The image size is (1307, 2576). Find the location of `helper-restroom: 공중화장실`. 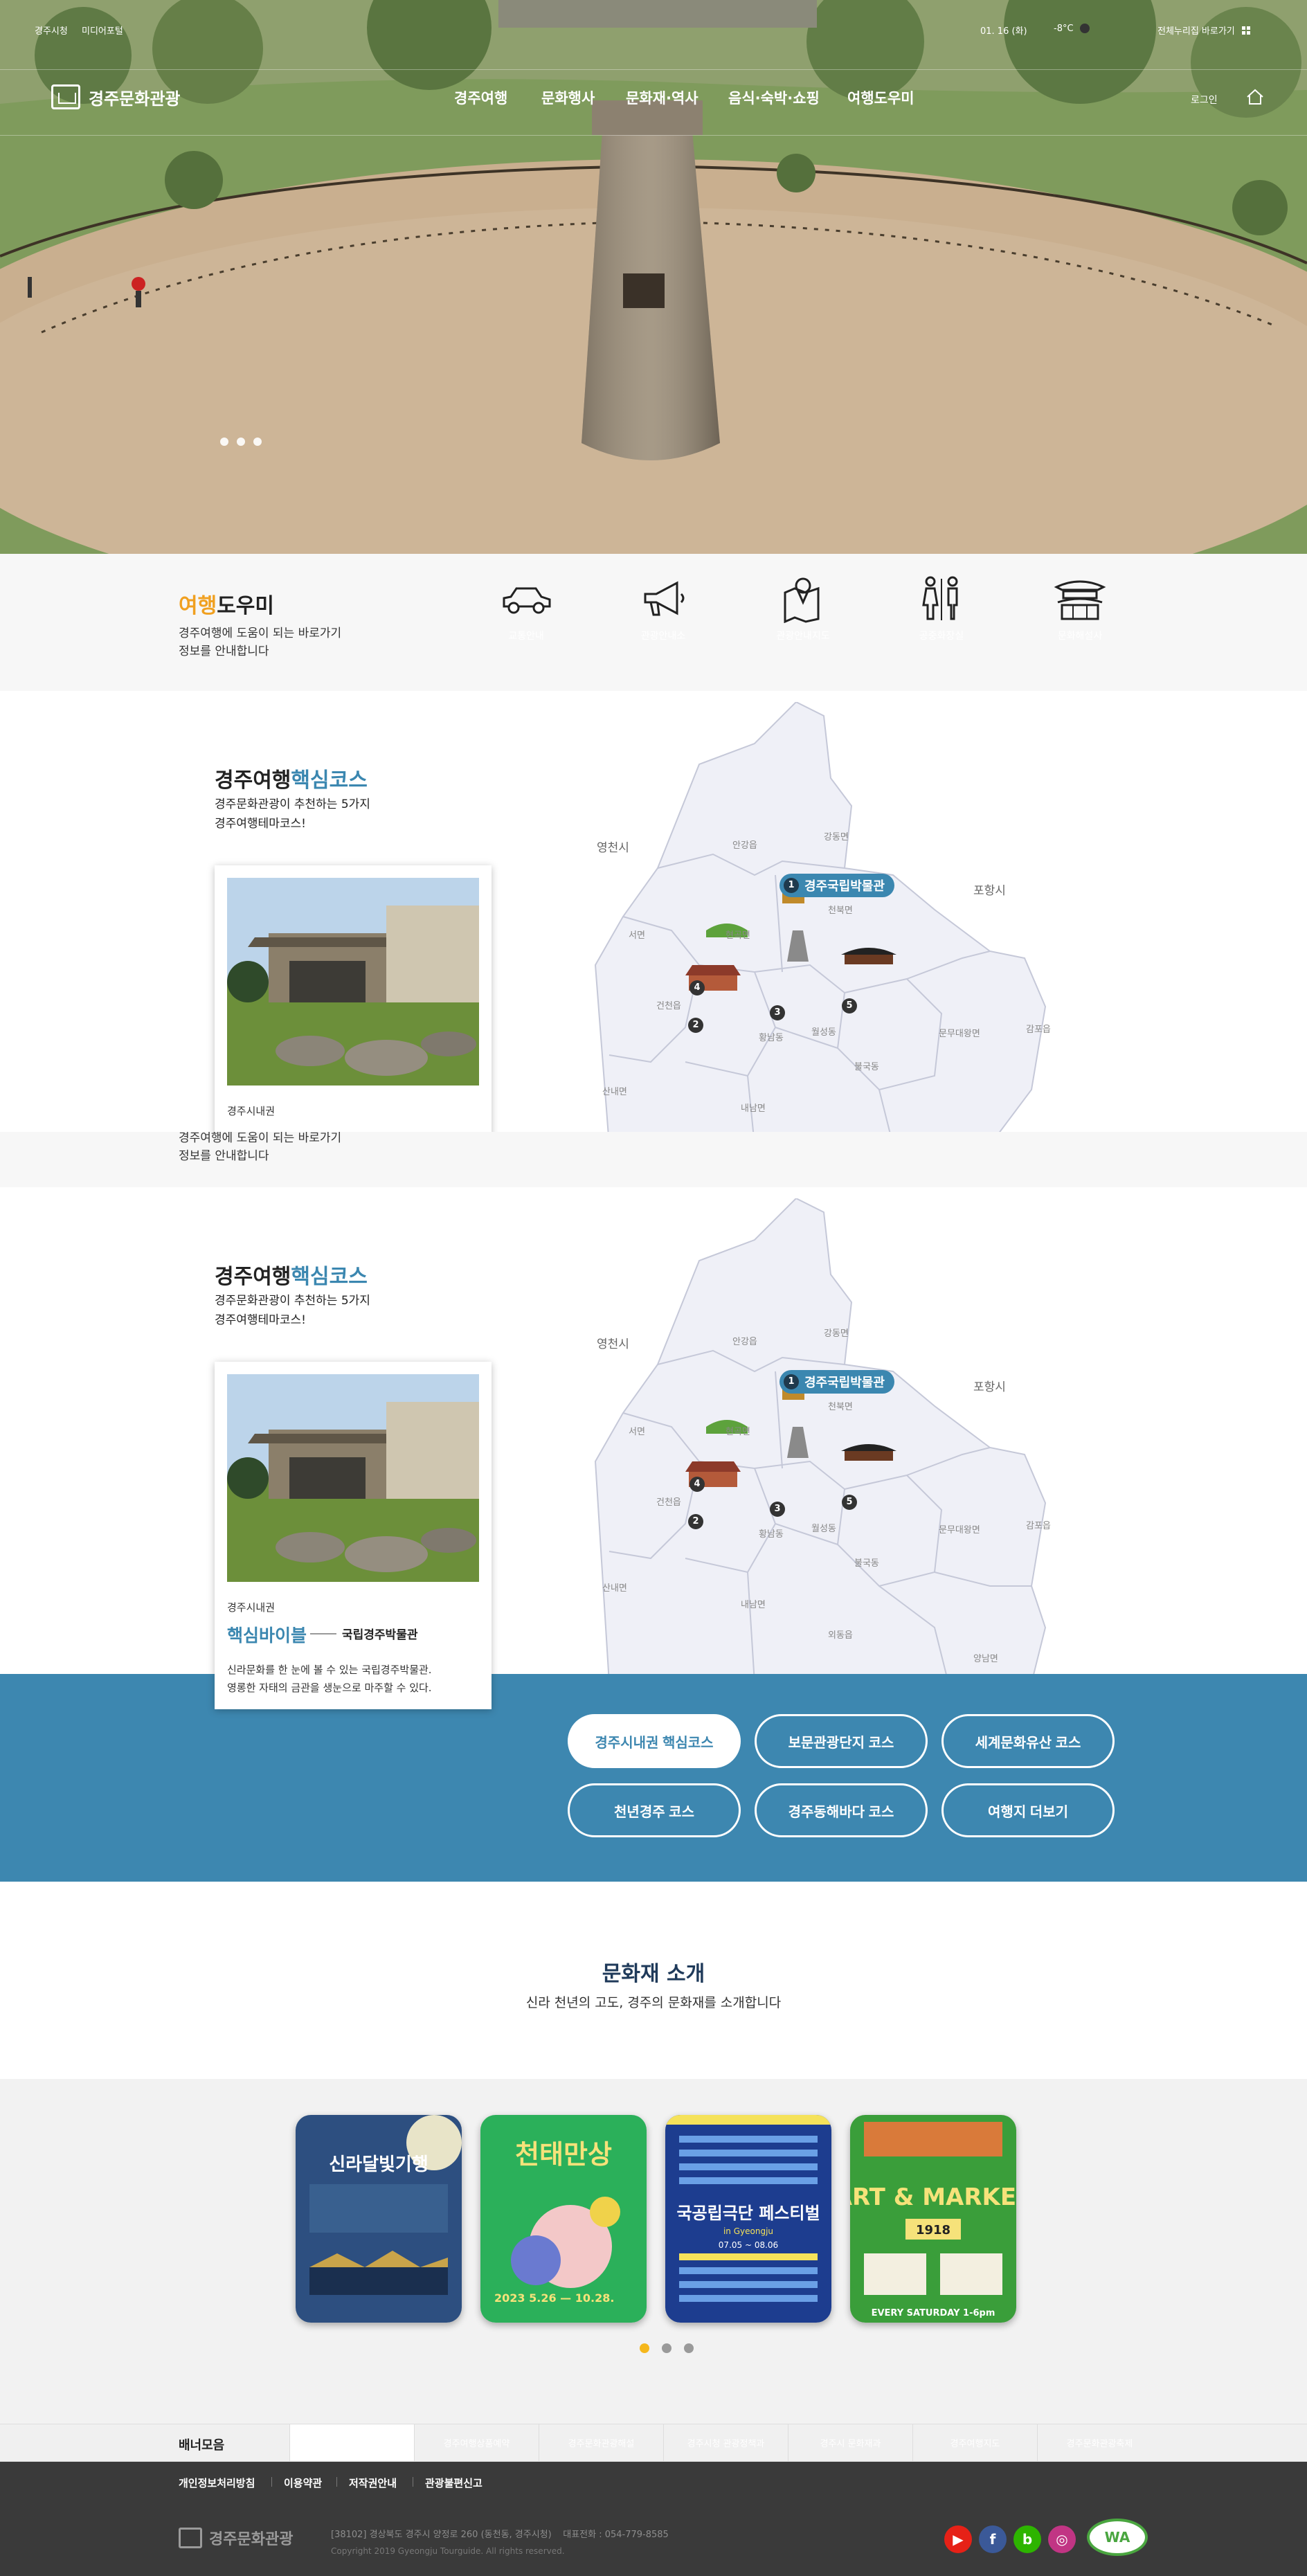

helper-restroom: 공중화장실 is located at coordinates (942, 608).